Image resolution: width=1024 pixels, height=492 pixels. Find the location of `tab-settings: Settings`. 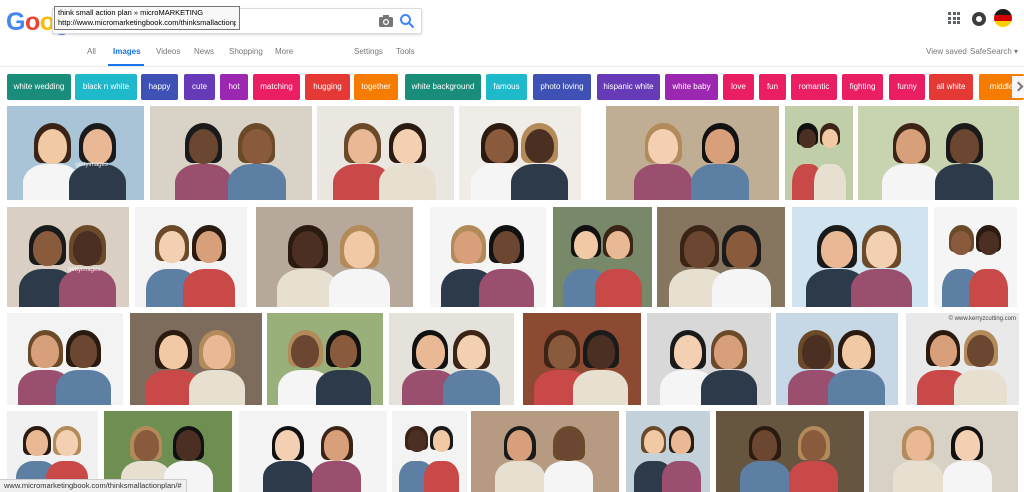

tab-settings: Settings is located at coordinates (368, 51).